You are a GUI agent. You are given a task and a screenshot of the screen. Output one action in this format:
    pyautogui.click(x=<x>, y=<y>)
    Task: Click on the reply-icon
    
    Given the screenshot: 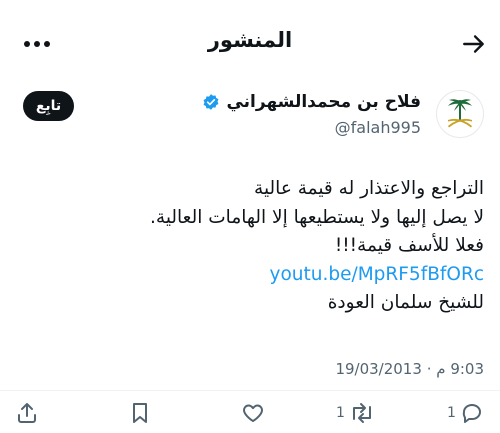 What is the action you would take?
    pyautogui.click(x=472, y=413)
    